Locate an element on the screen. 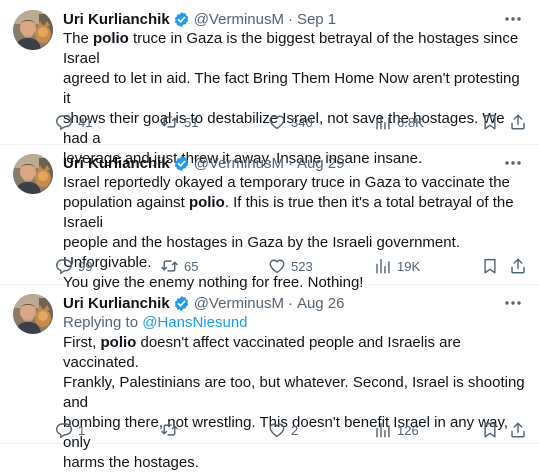 This screenshot has width=539, height=473. likes-count: 2 is located at coordinates (295, 430).